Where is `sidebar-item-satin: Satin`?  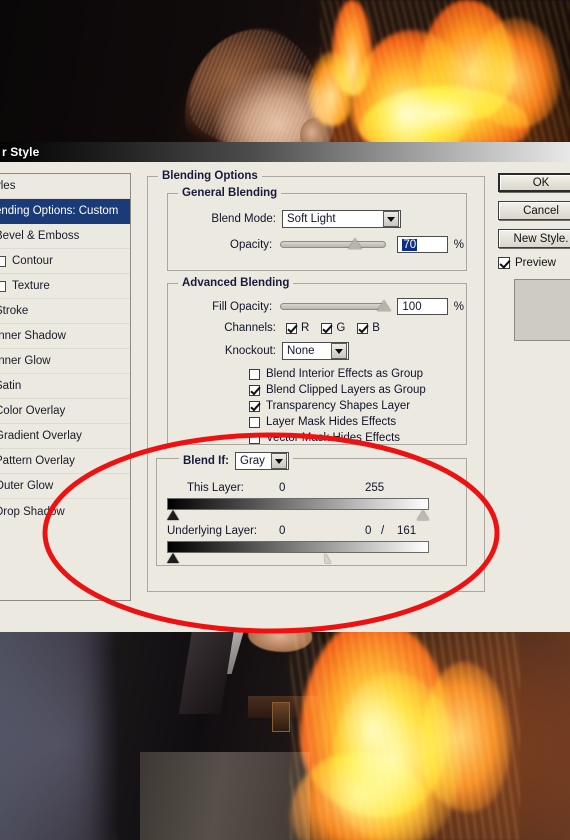 sidebar-item-satin: Satin is located at coordinates (65, 386).